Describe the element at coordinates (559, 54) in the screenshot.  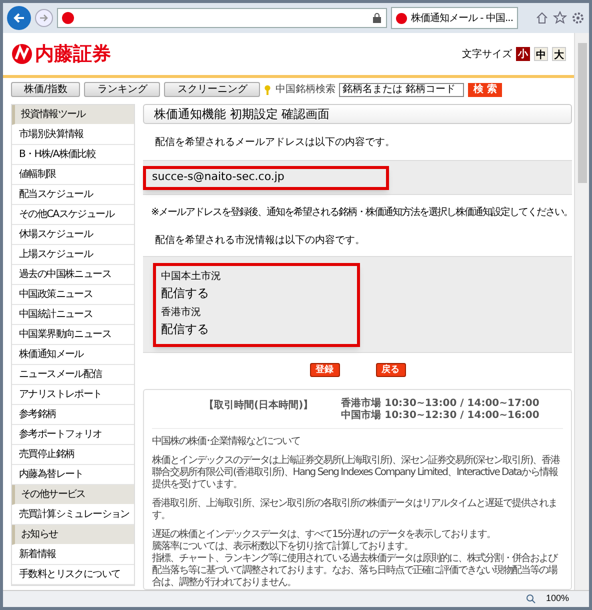
I see `font-size-button: 大` at that location.